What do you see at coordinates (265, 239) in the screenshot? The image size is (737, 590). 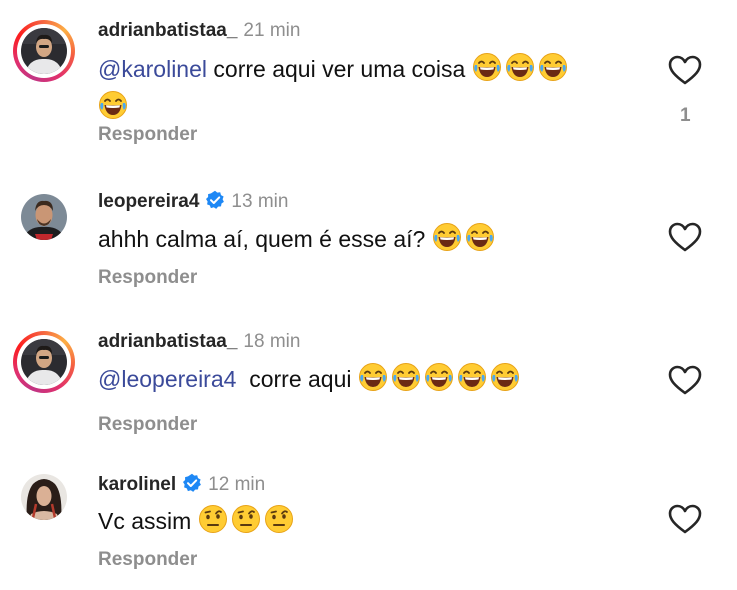 I see `comment-body: ahhh calma aí, quem é esse aí?` at bounding box center [265, 239].